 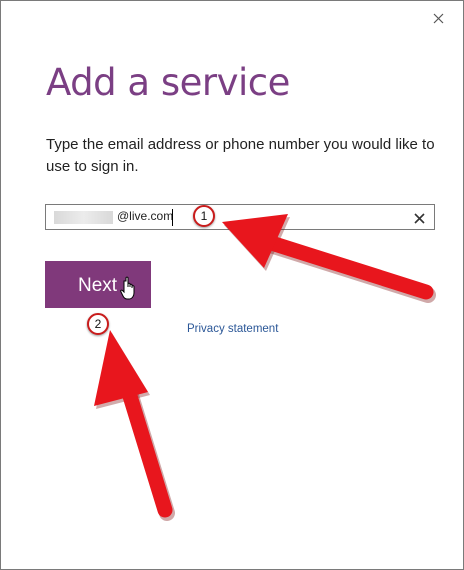 What do you see at coordinates (329, 258) in the screenshot?
I see `arrow-to-input` at bounding box center [329, 258].